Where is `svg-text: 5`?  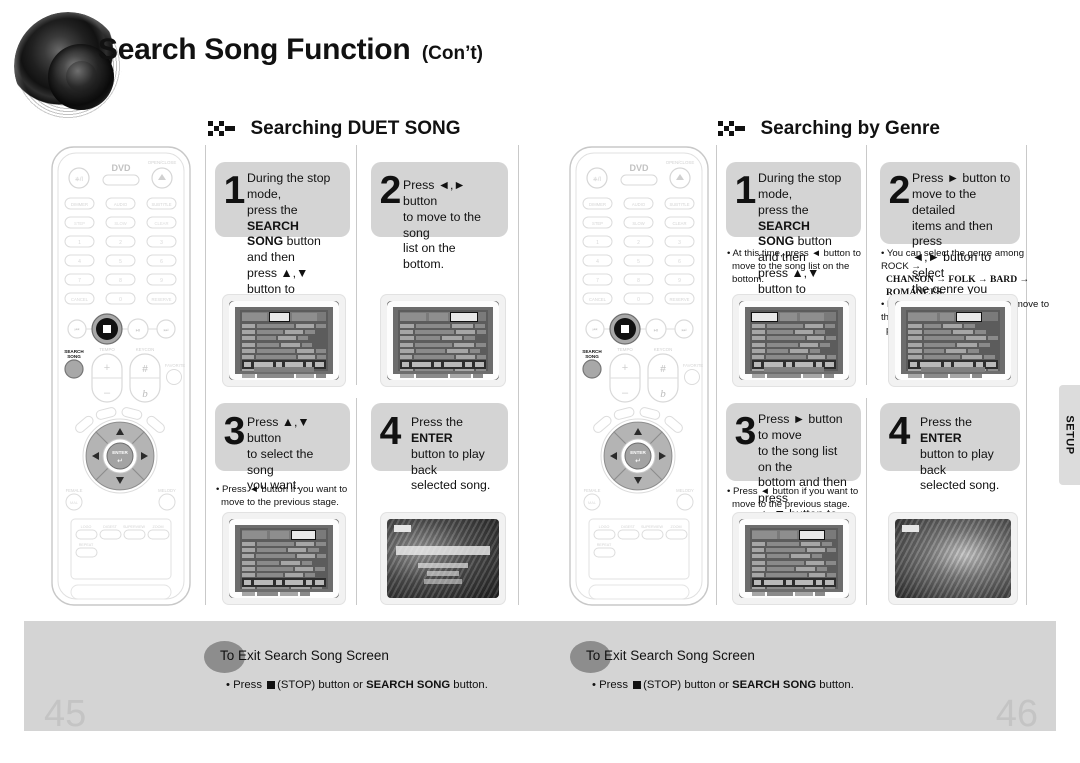
svg-text: 5 is located at coordinates (638, 262).